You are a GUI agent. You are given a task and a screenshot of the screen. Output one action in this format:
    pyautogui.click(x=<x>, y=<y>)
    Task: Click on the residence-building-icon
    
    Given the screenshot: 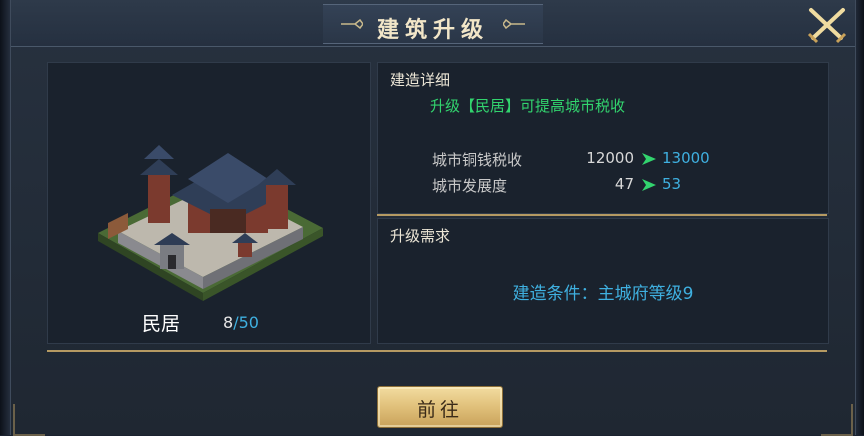 What is the action you would take?
    pyautogui.click(x=210, y=223)
    